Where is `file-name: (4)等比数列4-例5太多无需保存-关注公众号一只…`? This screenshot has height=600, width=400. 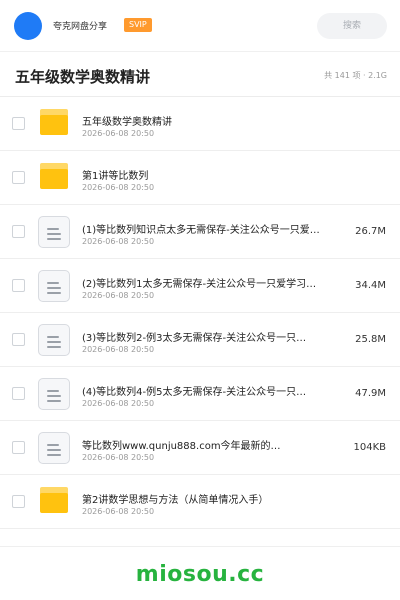
file-name: (4)等比数列4-例5太多无需保存-关注公众号一只… is located at coordinates (213, 390).